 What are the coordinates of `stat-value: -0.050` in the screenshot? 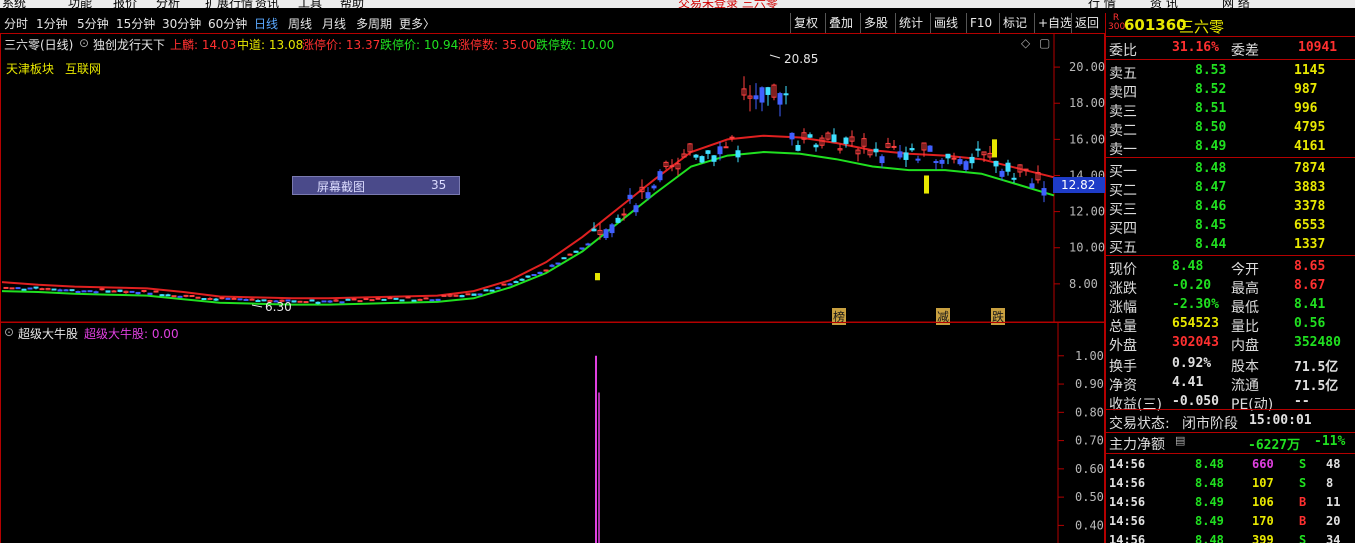 It's located at (1195, 401).